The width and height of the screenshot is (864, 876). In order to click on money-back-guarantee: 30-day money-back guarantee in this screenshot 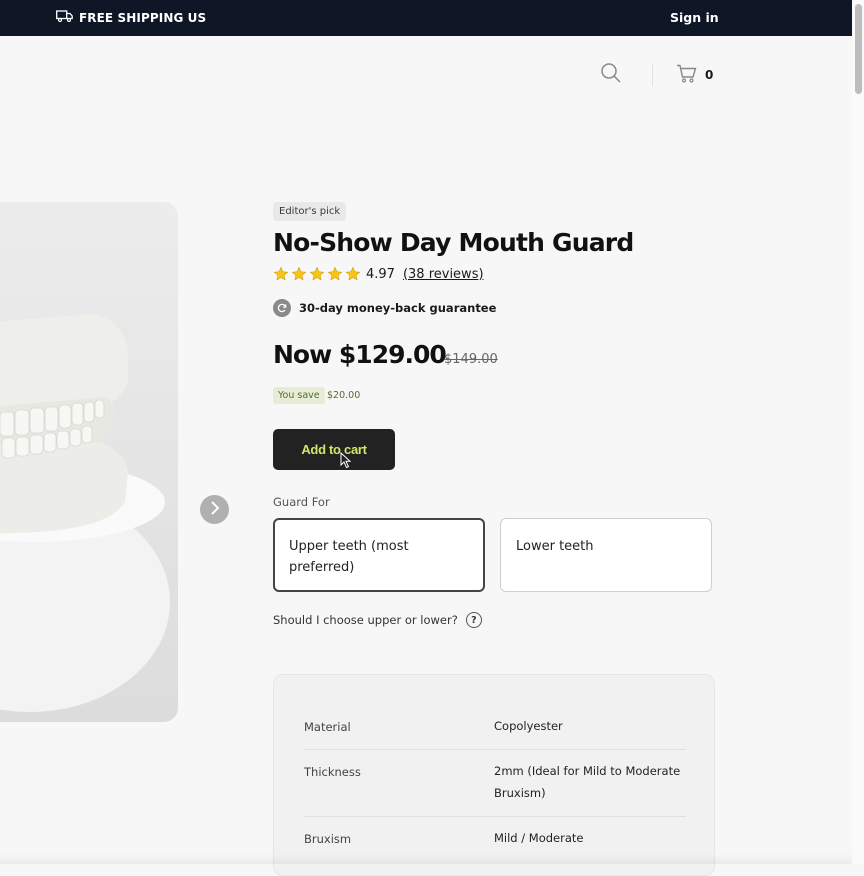, I will do `click(384, 308)`.